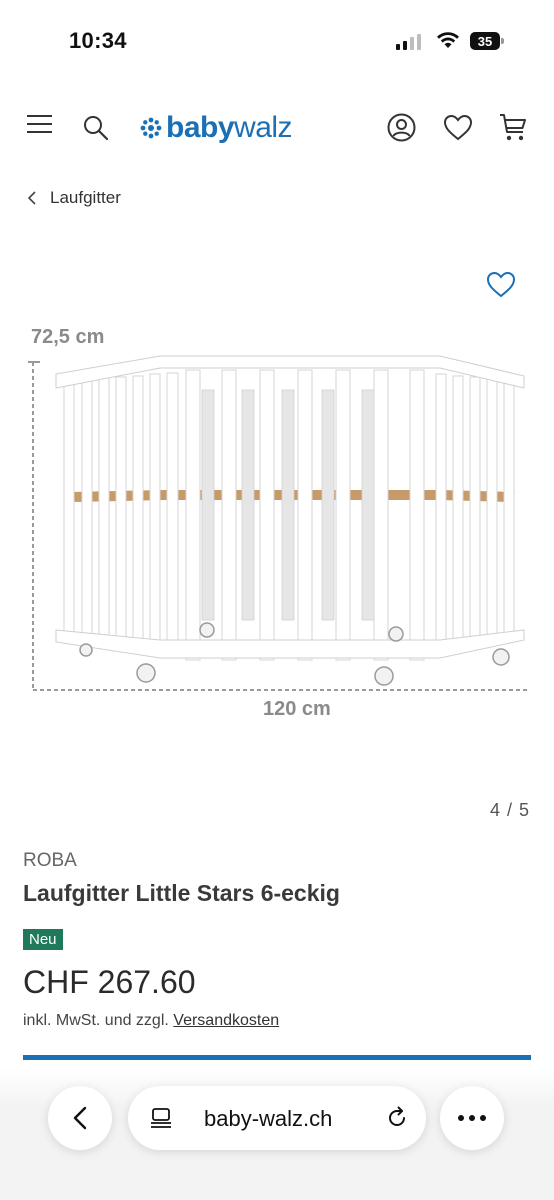 The width and height of the screenshot is (554, 1200). I want to click on logo-text-baby: baby, so click(200, 127).